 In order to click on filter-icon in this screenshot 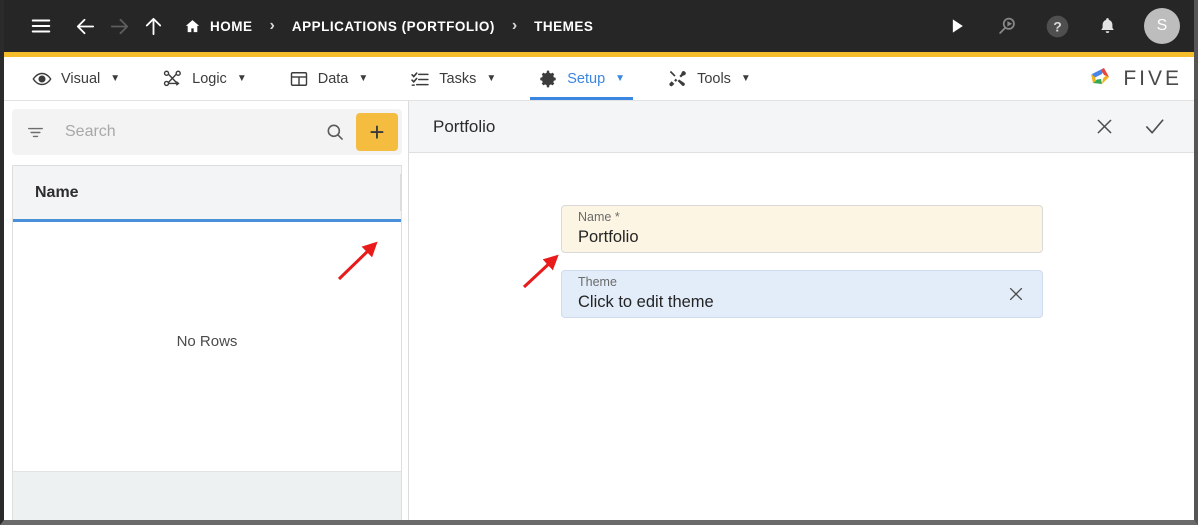, I will do `click(35, 132)`.